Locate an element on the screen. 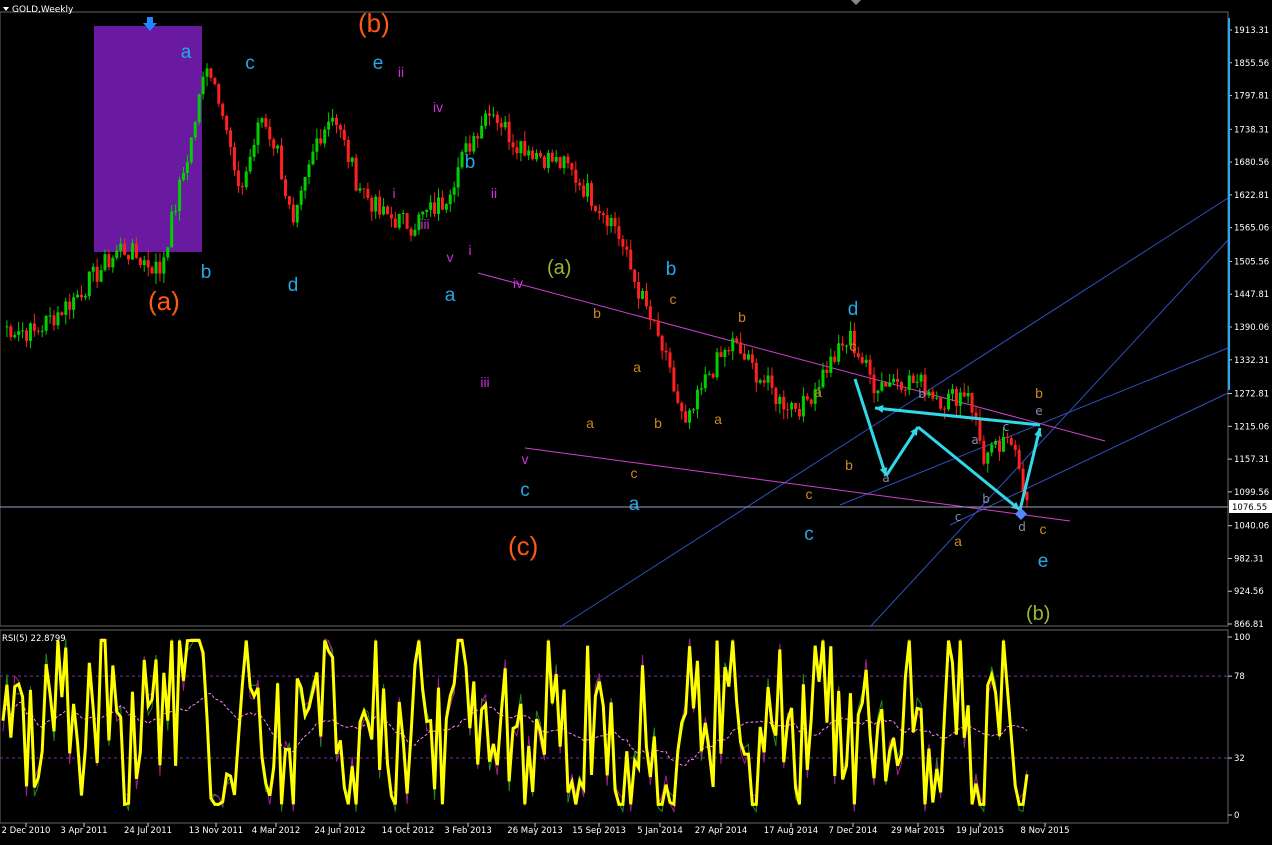  price-tick-label: 866.81 is located at coordinates (1249, 625).